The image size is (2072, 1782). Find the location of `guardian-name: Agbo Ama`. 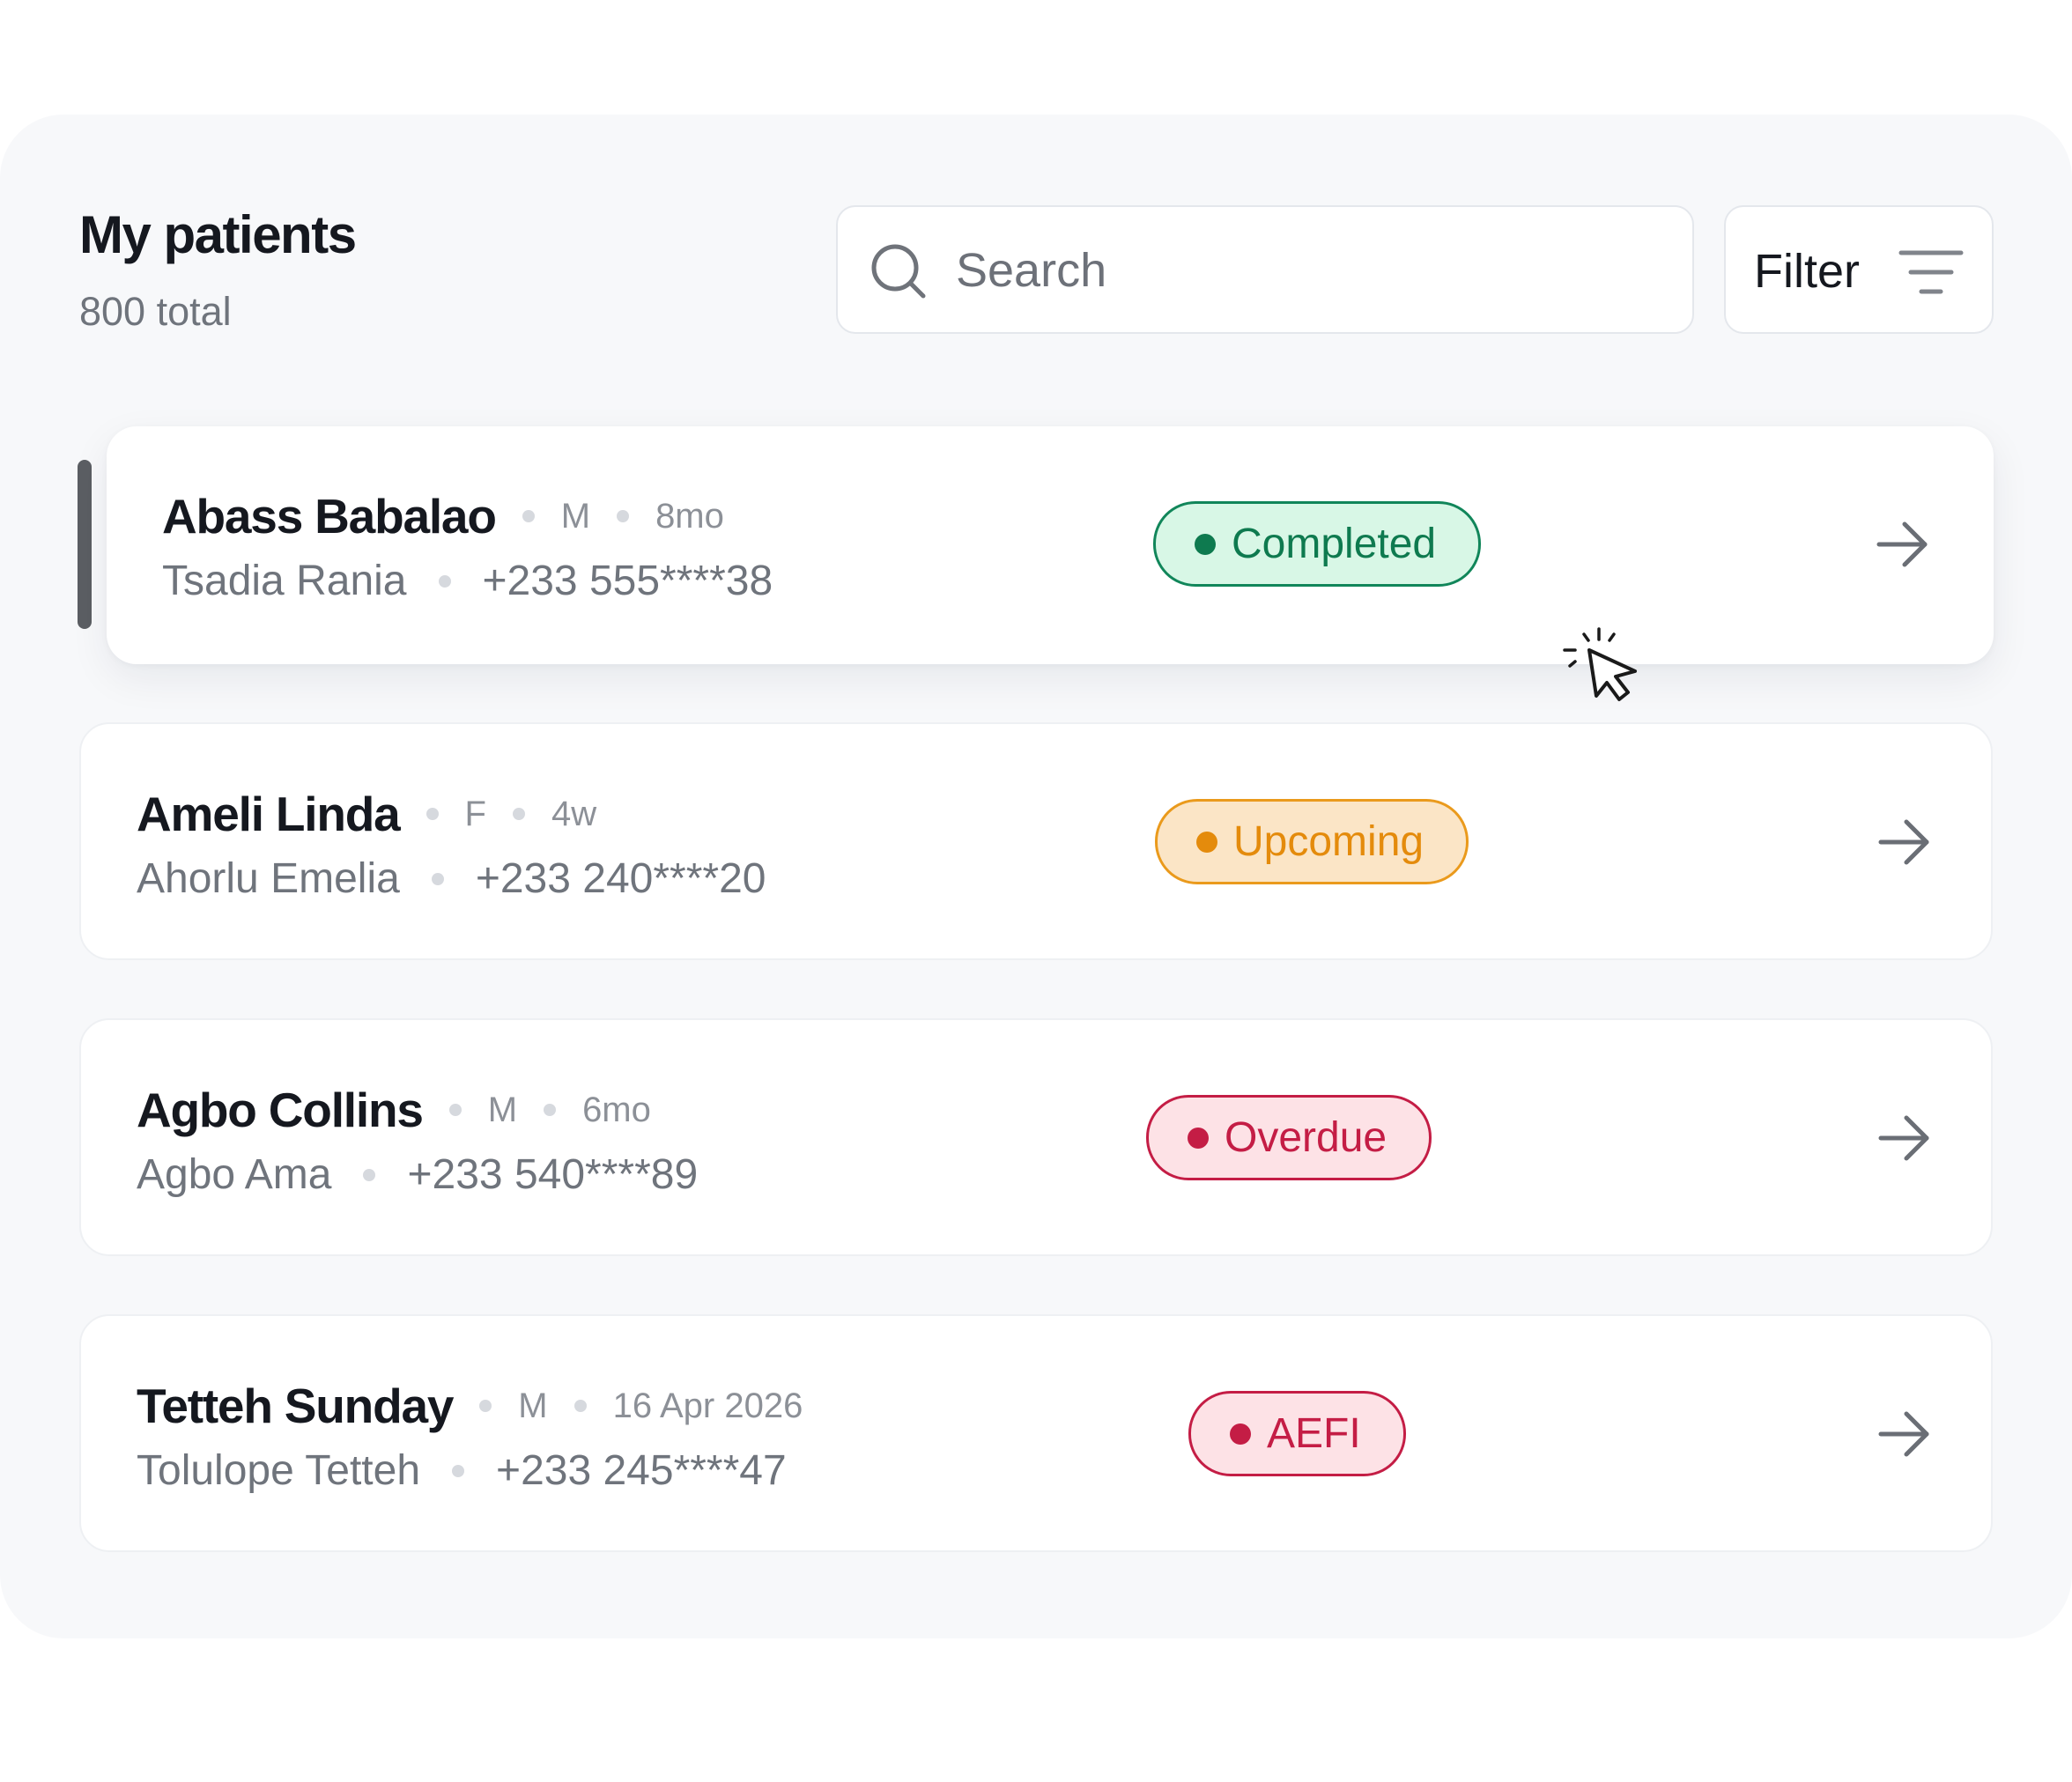

guardian-name: Agbo Ama is located at coordinates (234, 1174).